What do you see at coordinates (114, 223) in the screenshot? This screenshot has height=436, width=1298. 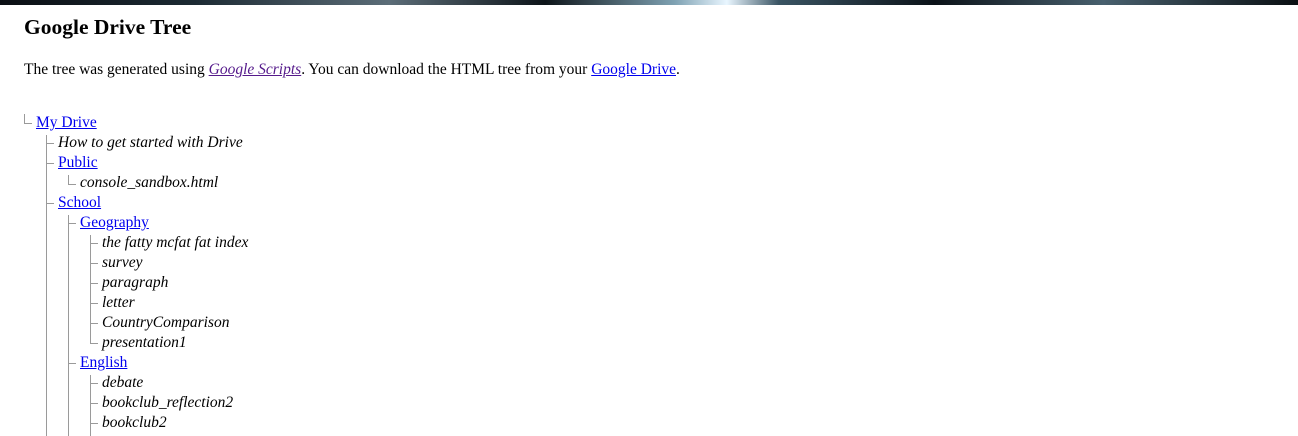 I see `folder-geography-link: Geography` at bounding box center [114, 223].